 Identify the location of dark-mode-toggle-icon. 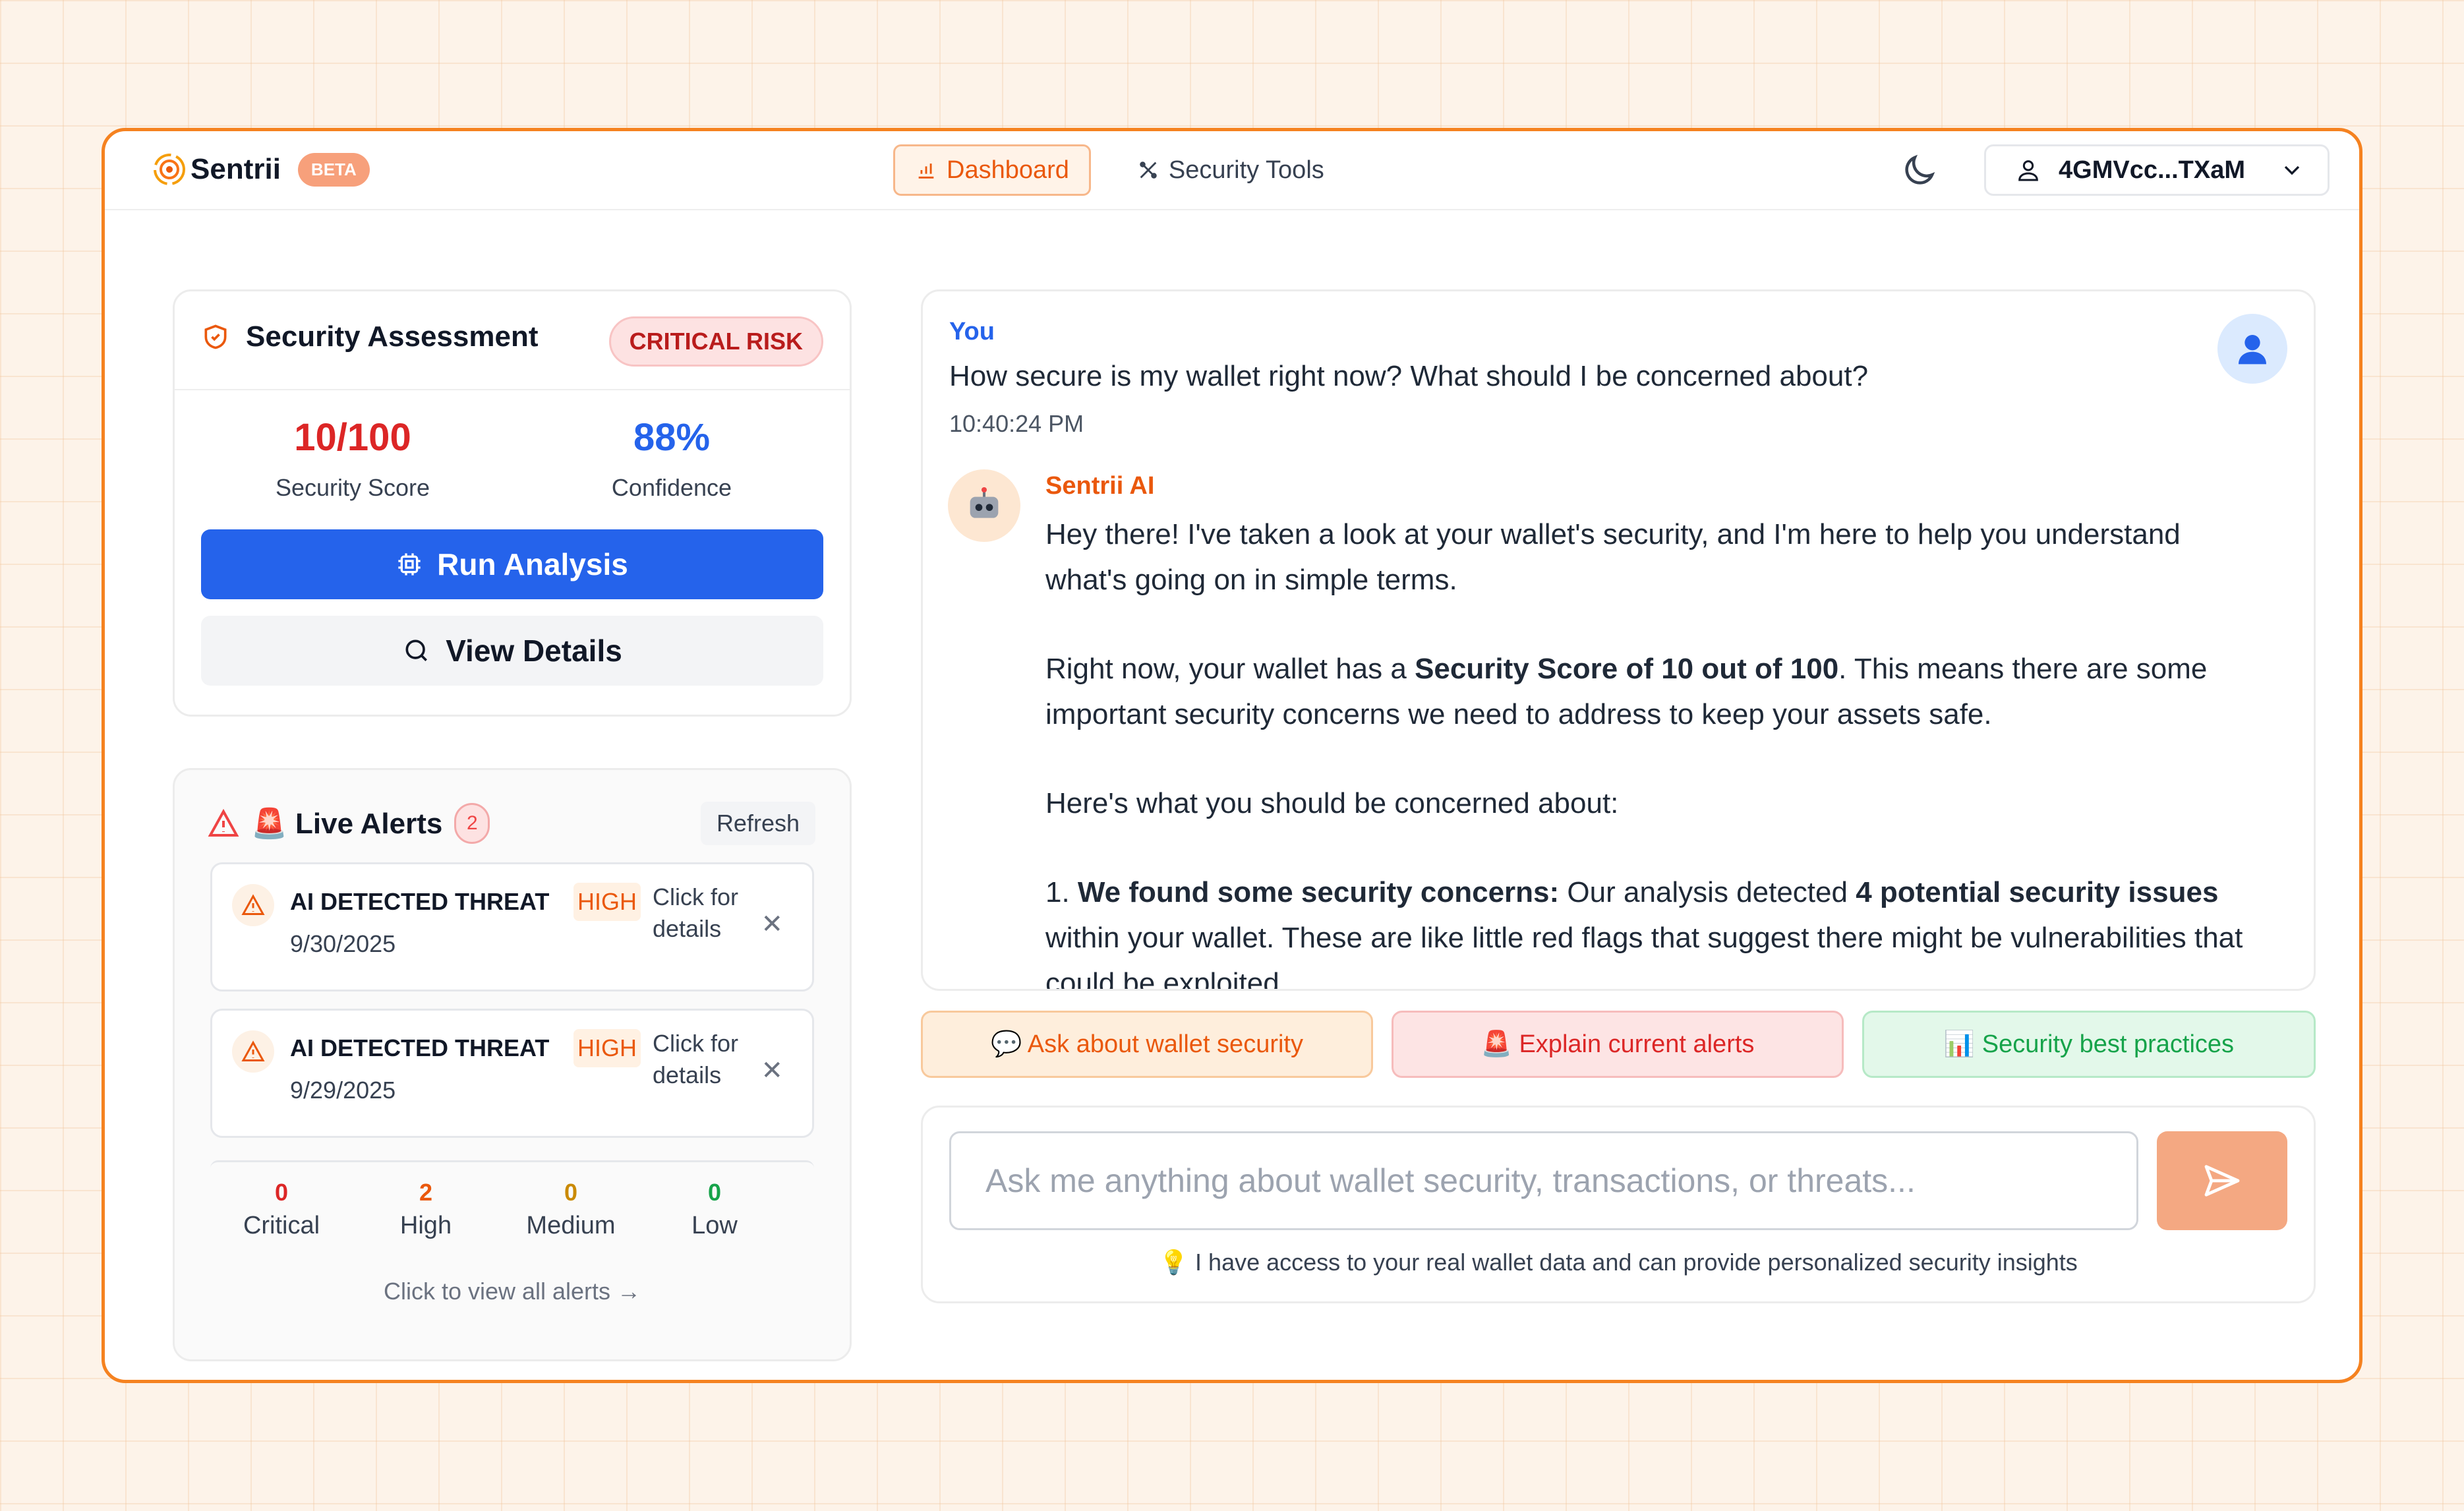
(1919, 171).